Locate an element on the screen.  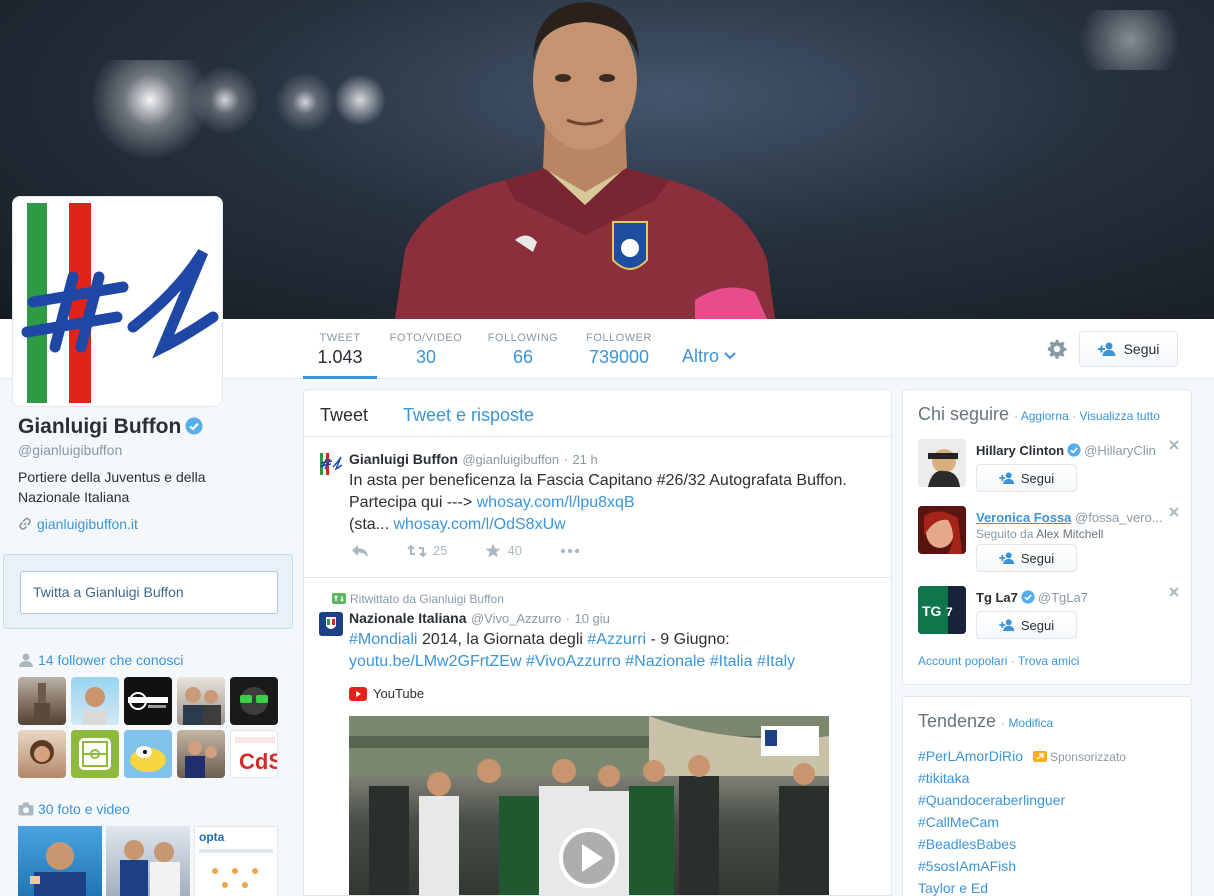
profile-website: gianluigibuffon.it is located at coordinates (78, 524).